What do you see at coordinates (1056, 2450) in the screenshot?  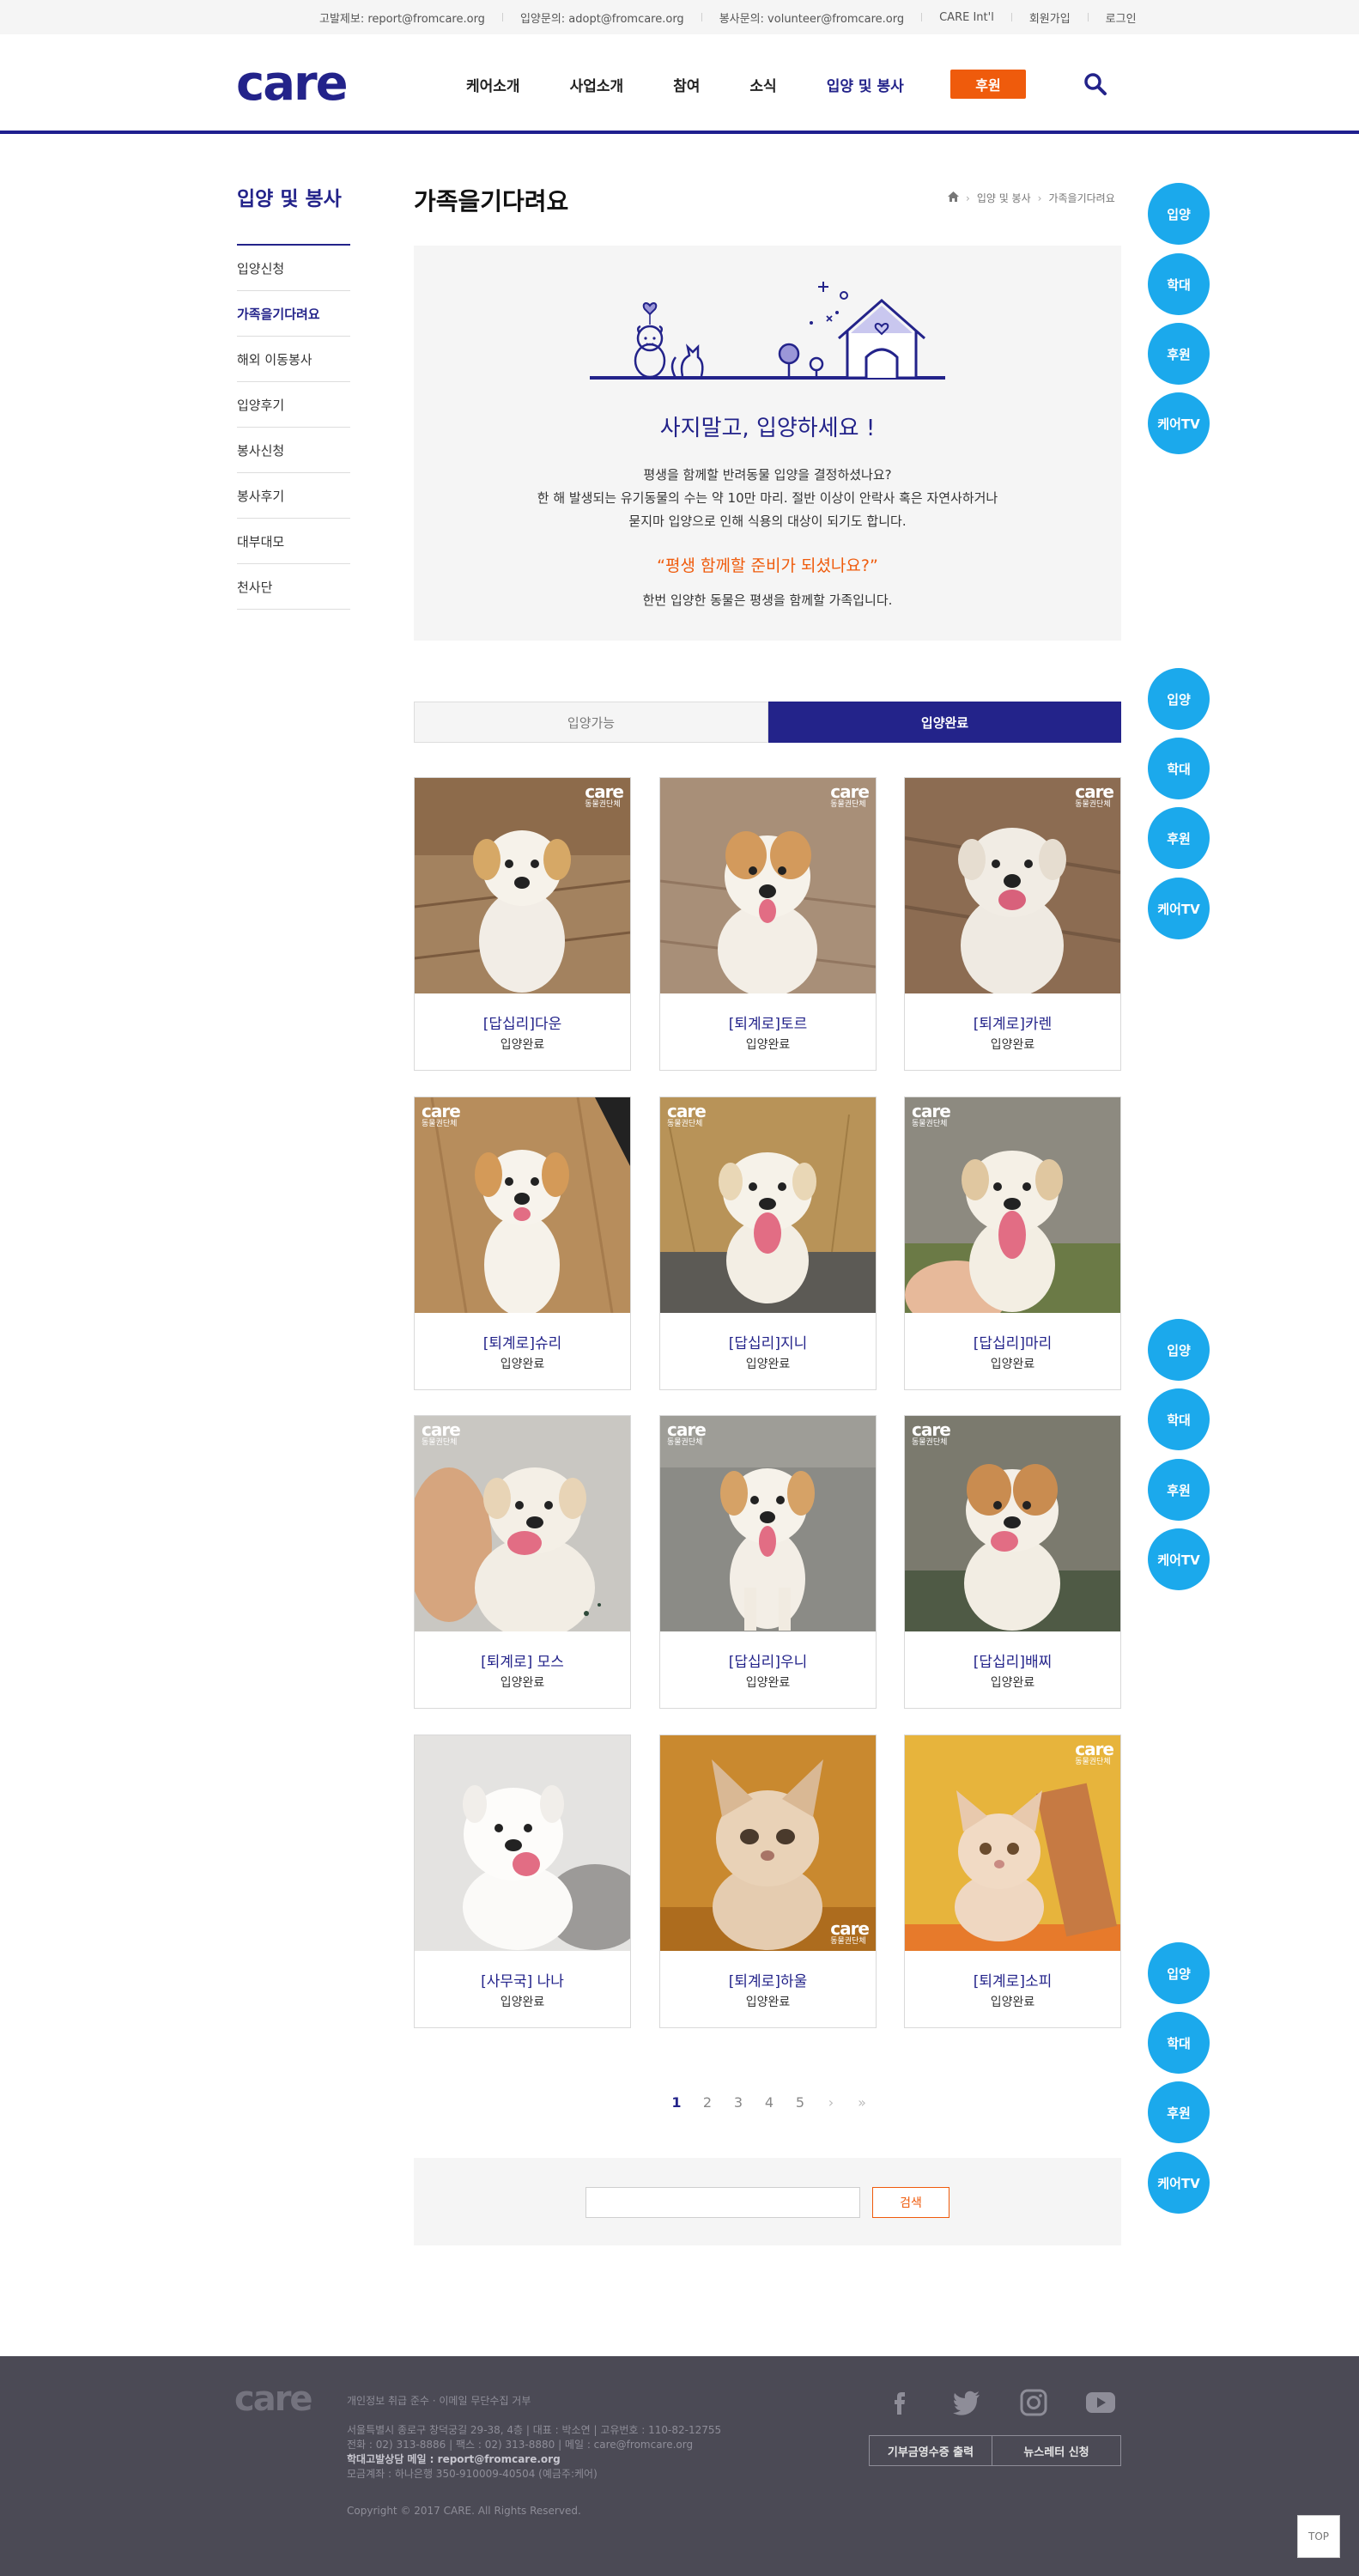 I see `newsletter-button: 뉴스레터 신청` at bounding box center [1056, 2450].